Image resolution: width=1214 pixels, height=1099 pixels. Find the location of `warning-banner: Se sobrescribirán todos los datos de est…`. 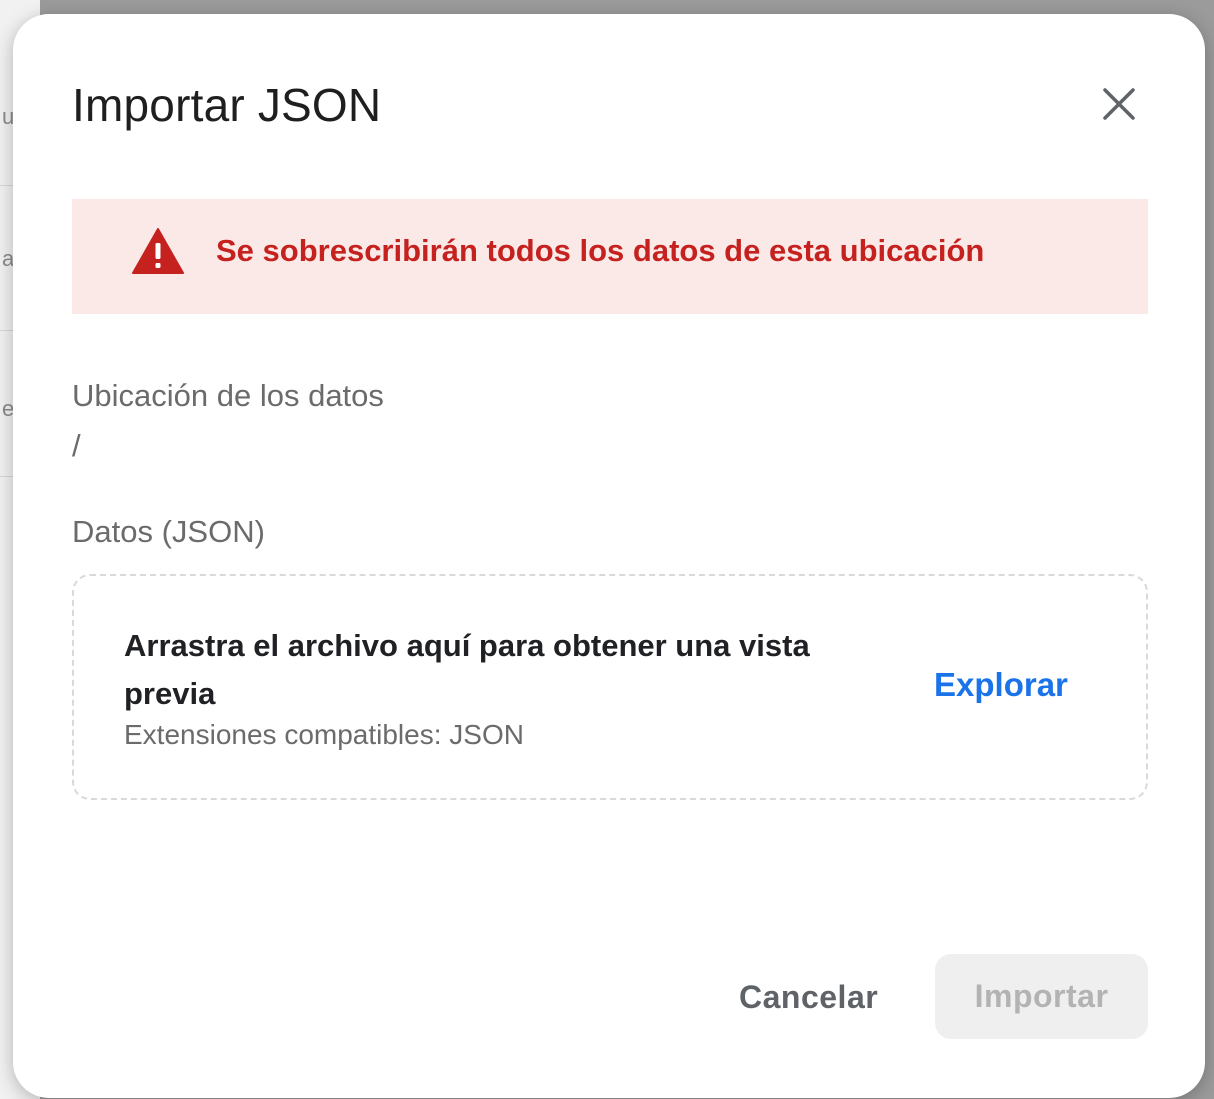

warning-banner: Se sobrescribirán todos los datos de est… is located at coordinates (610, 256).